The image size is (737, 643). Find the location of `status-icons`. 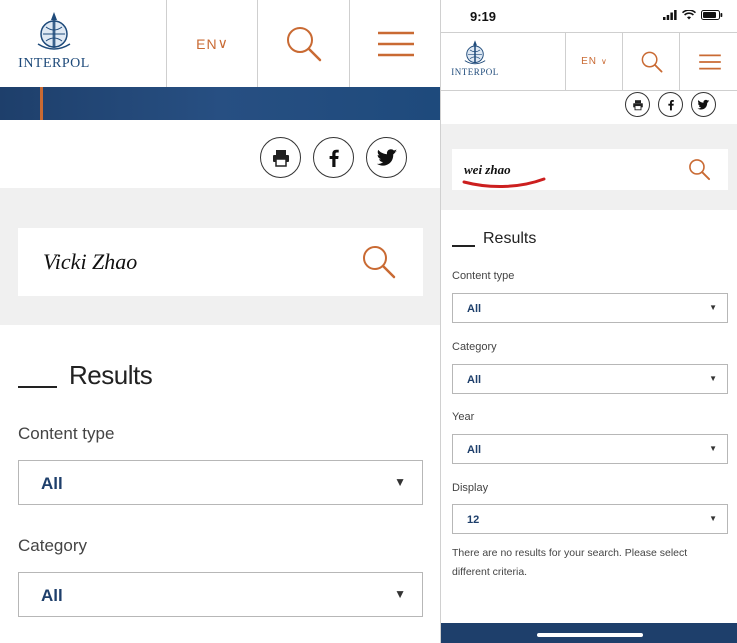

status-icons is located at coordinates (693, 15).